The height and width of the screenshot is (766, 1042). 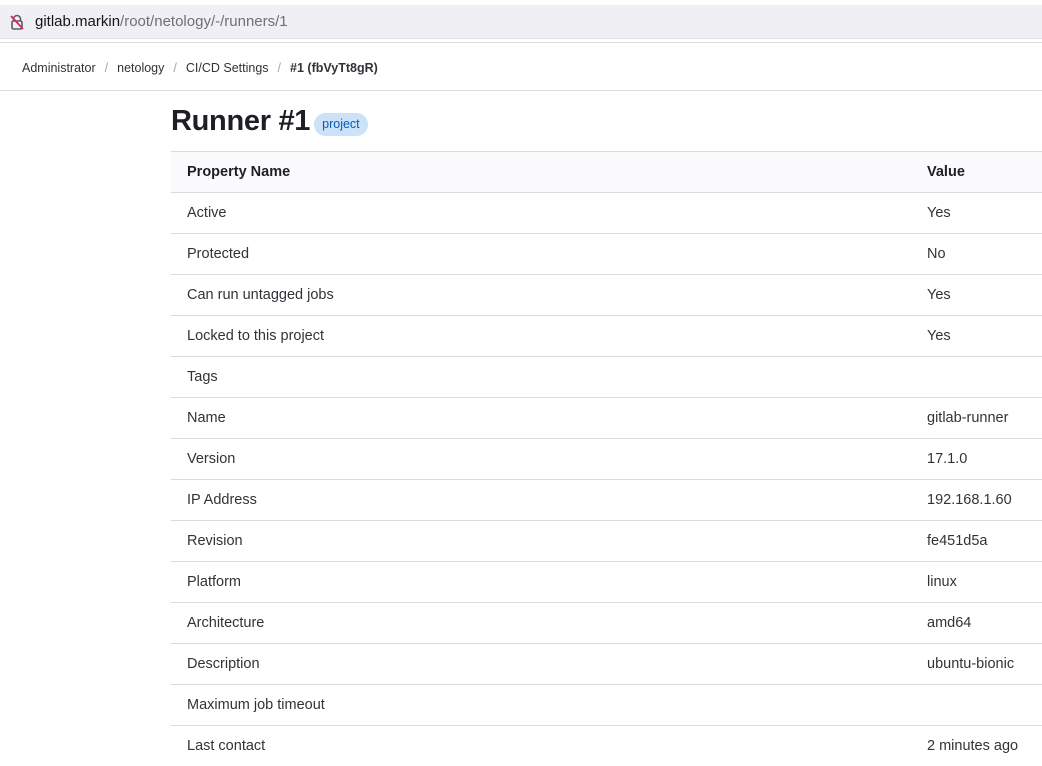 I want to click on table-row: ActiveYes, so click(x=606, y=213).